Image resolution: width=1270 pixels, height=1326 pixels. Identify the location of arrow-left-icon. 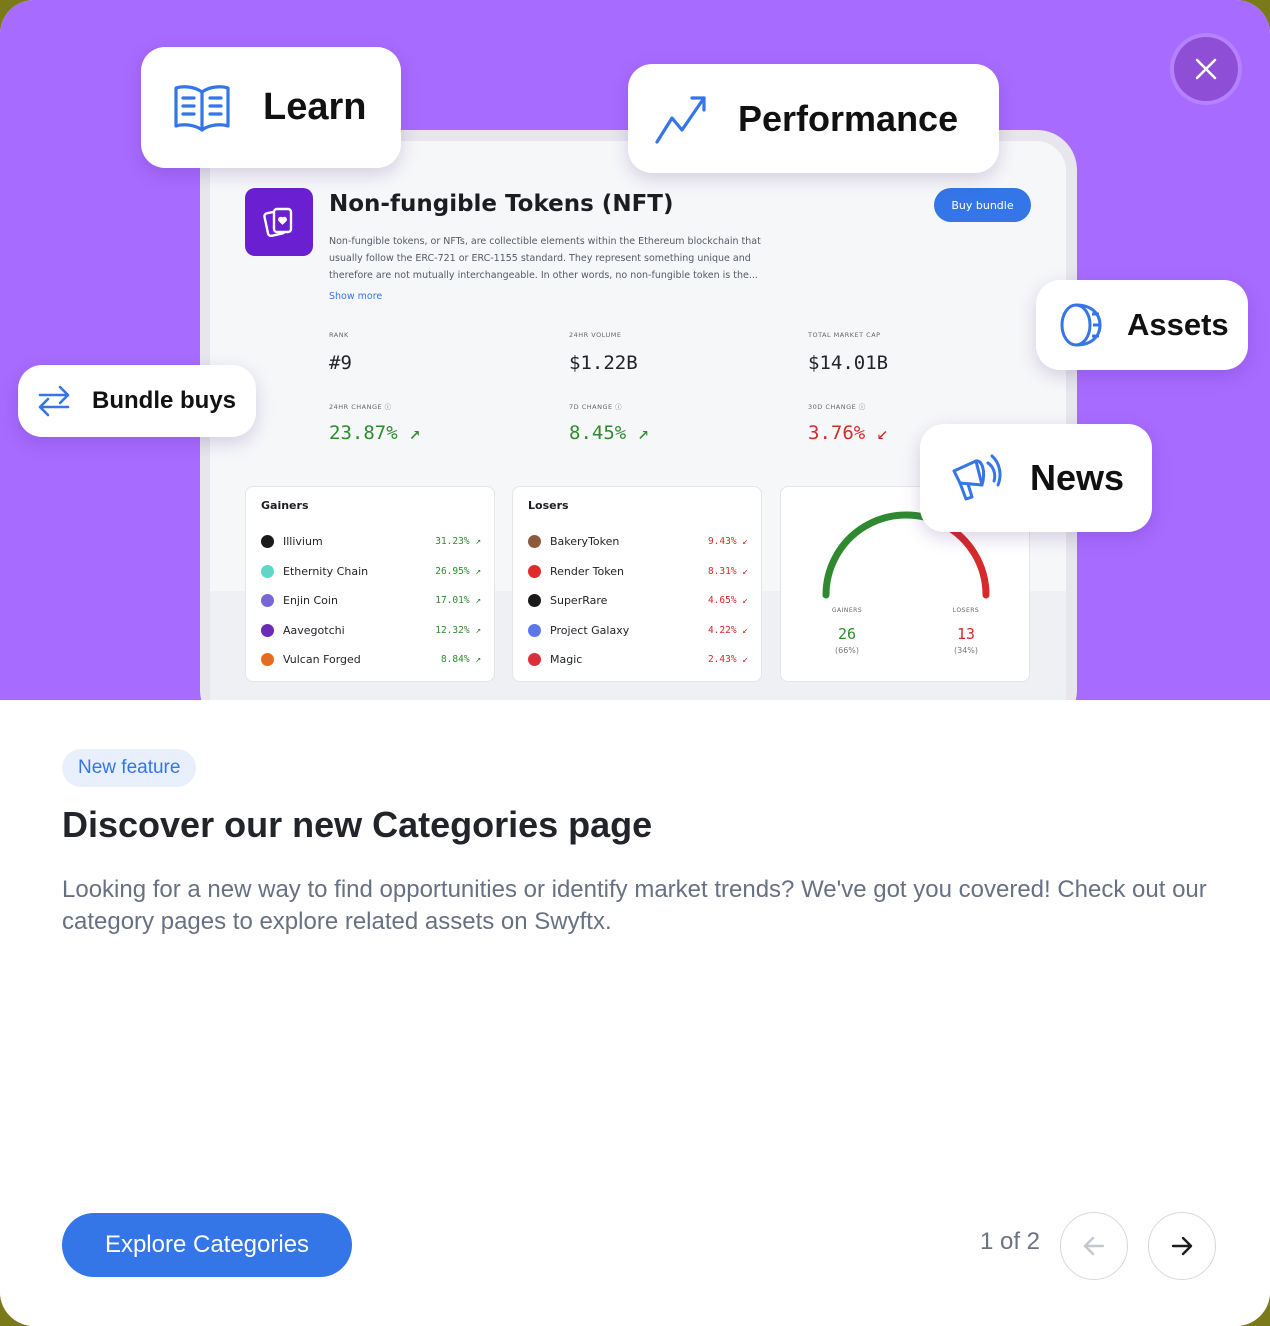
(1094, 1246).